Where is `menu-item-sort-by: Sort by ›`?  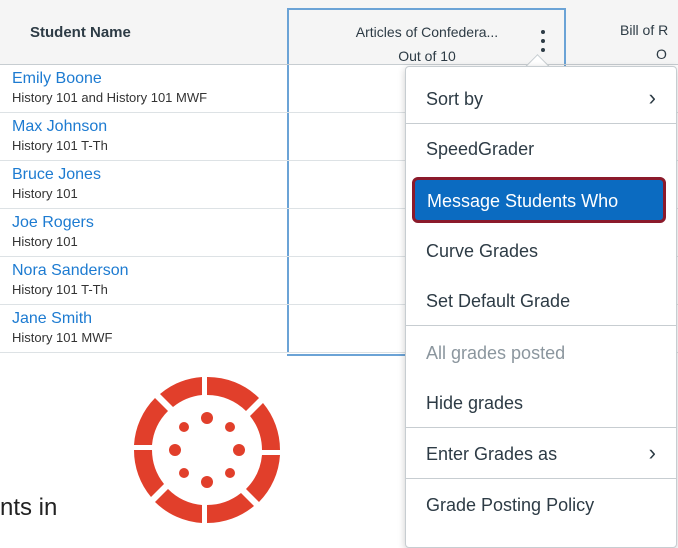 menu-item-sort-by: Sort by › is located at coordinates (541, 99).